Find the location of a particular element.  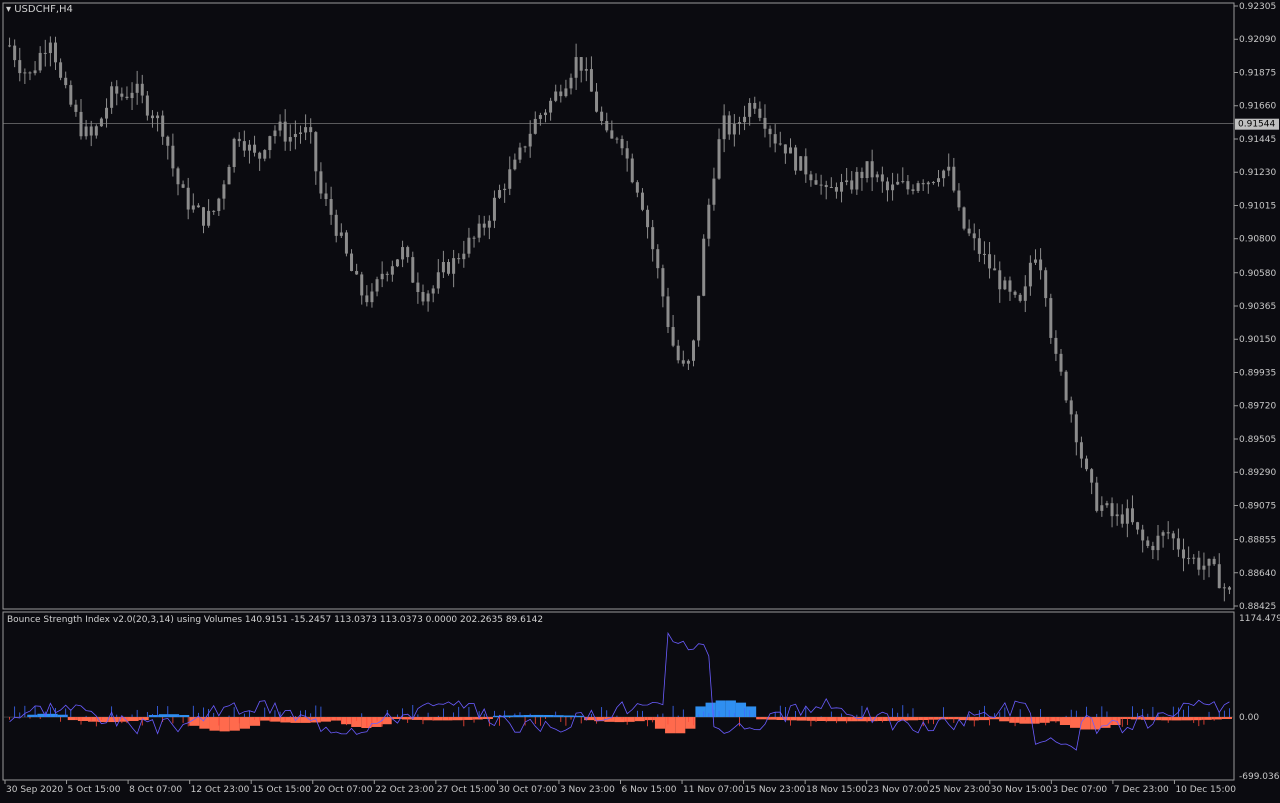

price-tick-label: 0.91875 is located at coordinates (1257, 73).